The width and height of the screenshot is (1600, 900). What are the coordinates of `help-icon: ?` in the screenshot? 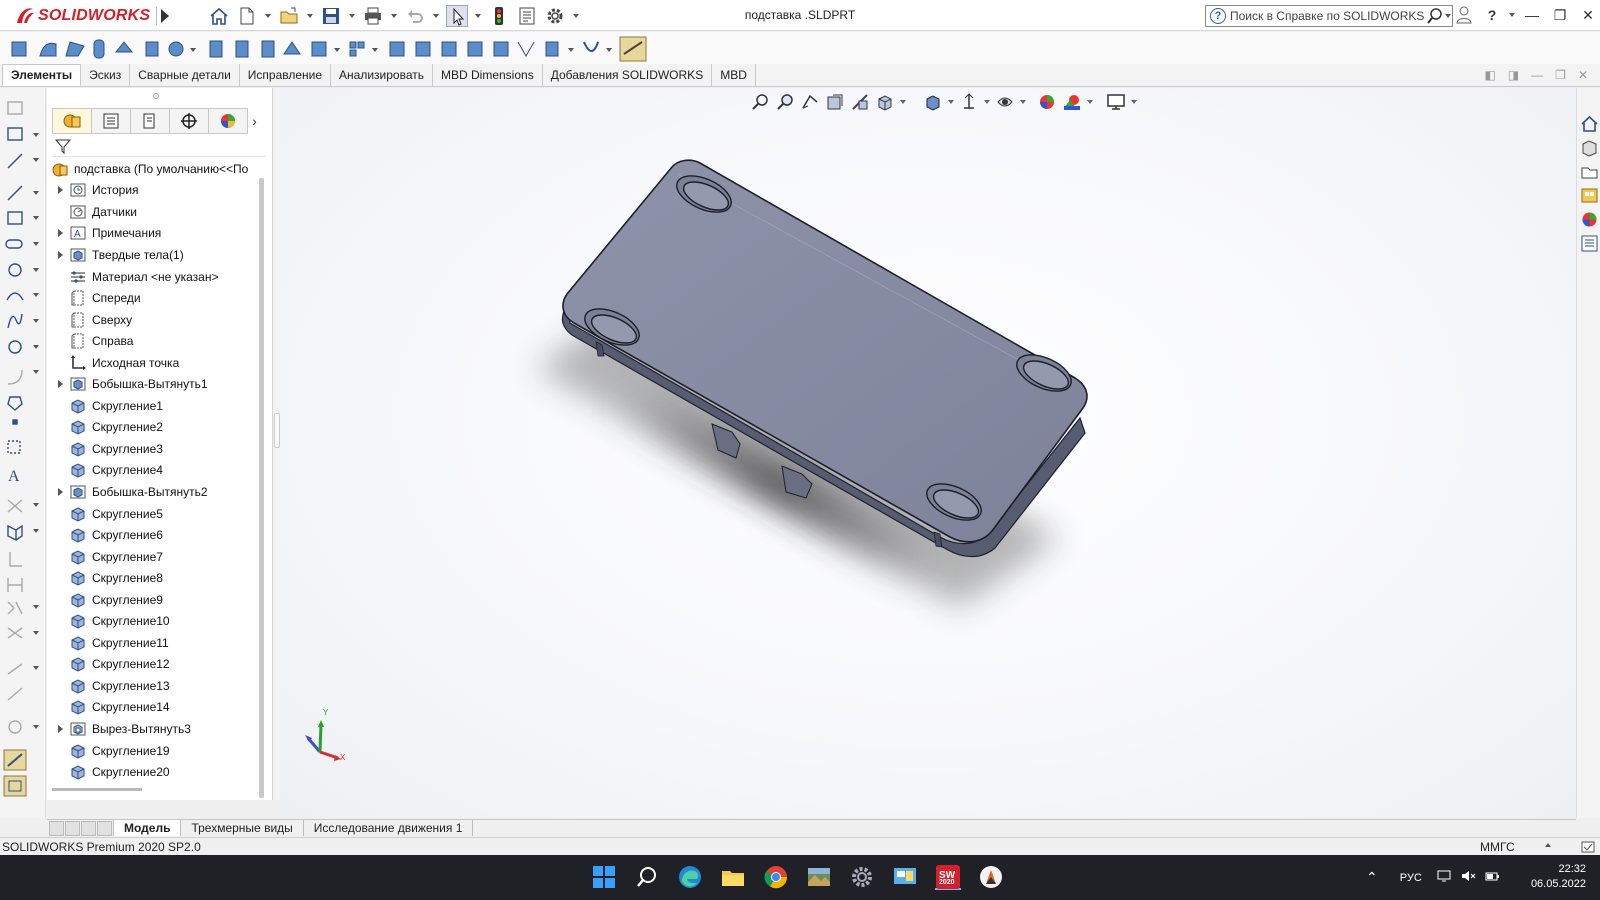 It's located at (1492, 15).